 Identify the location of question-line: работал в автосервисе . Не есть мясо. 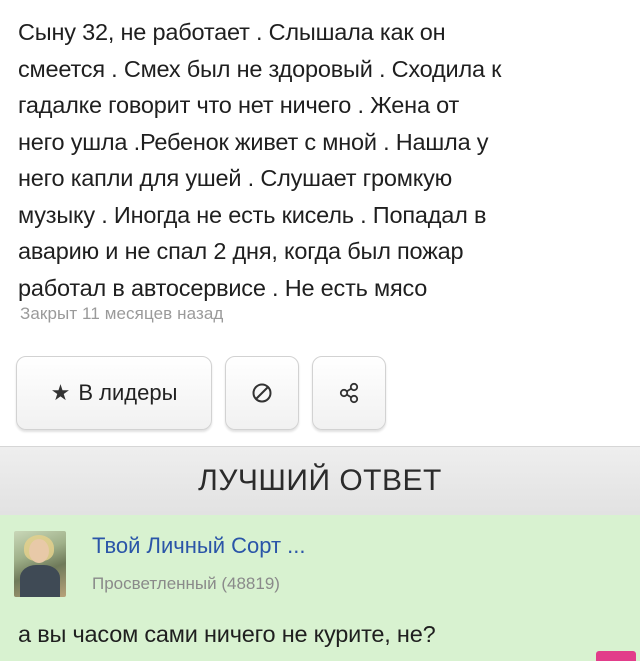
(223, 287).